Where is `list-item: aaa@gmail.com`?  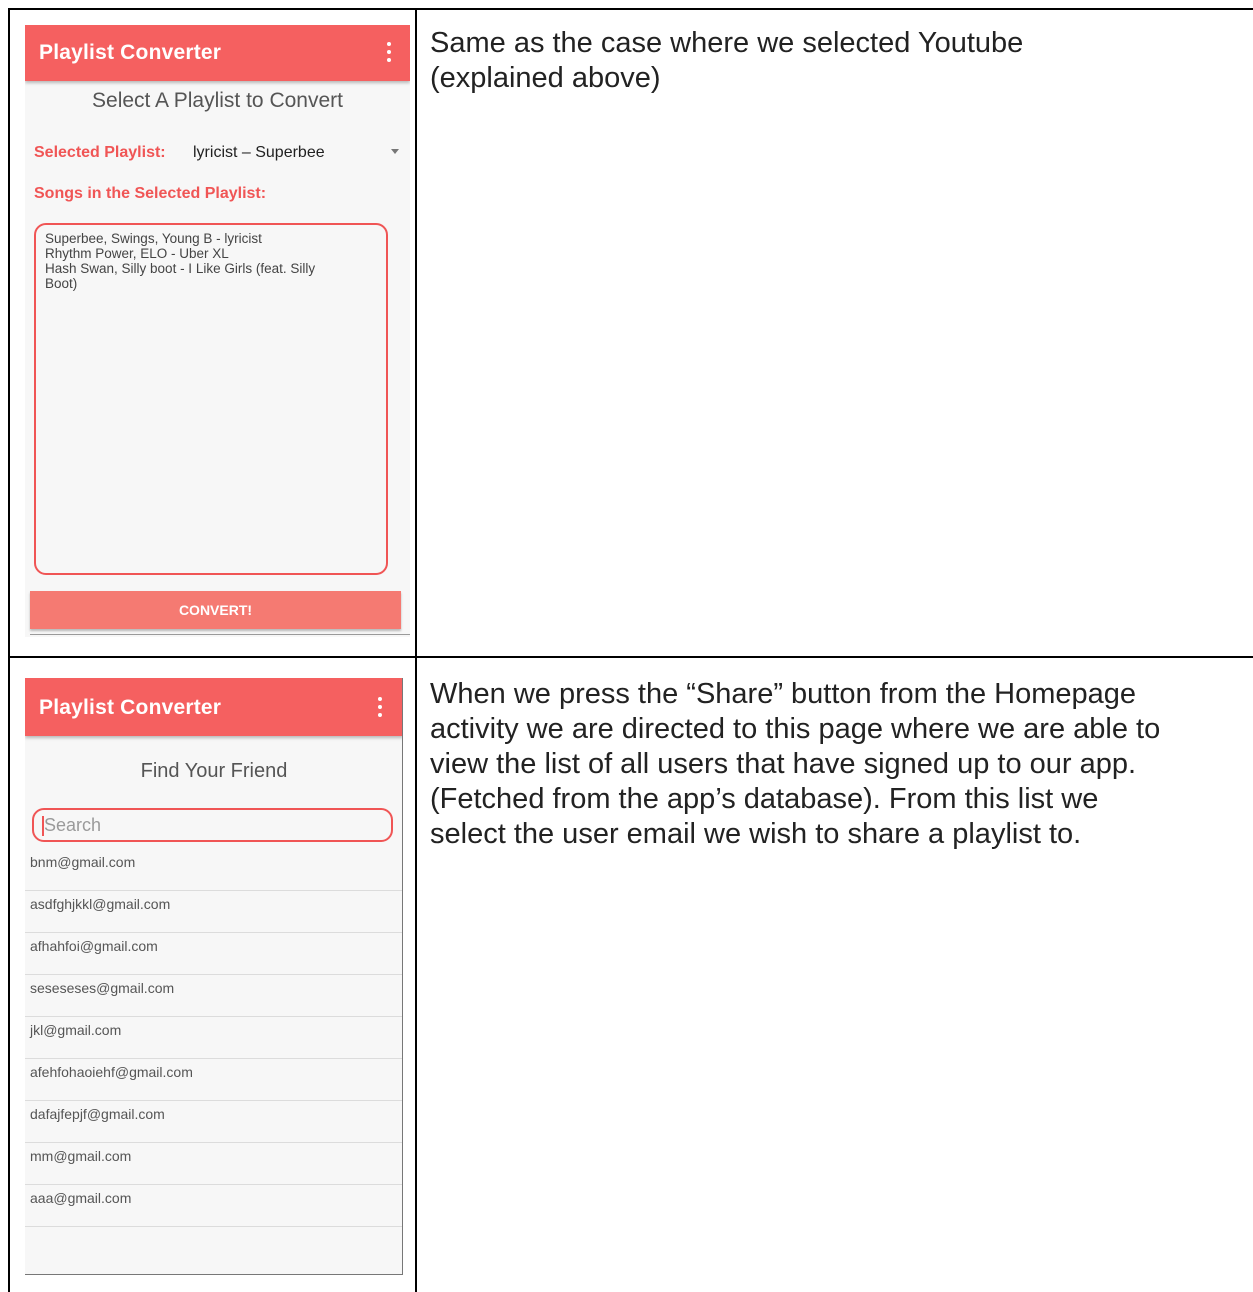
list-item: aaa@gmail.com is located at coordinates (214, 1206).